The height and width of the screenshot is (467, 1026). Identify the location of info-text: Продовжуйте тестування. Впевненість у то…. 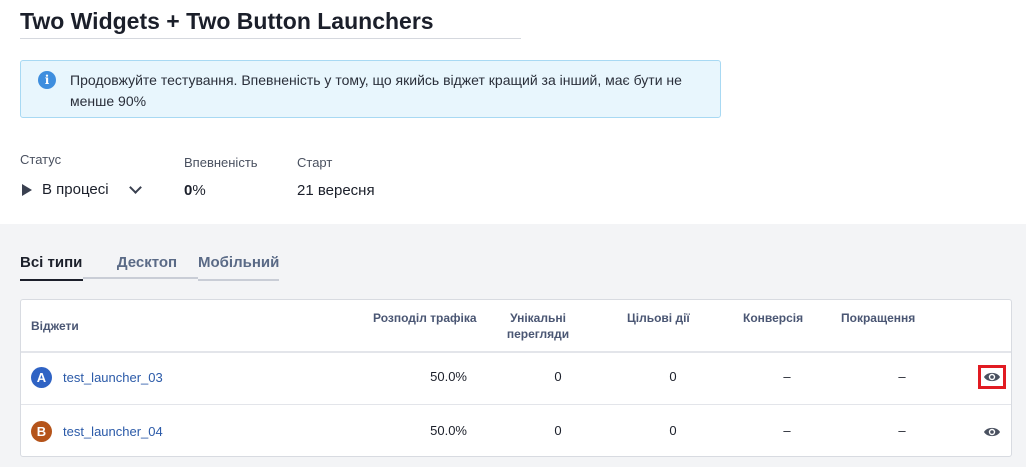
(376, 90).